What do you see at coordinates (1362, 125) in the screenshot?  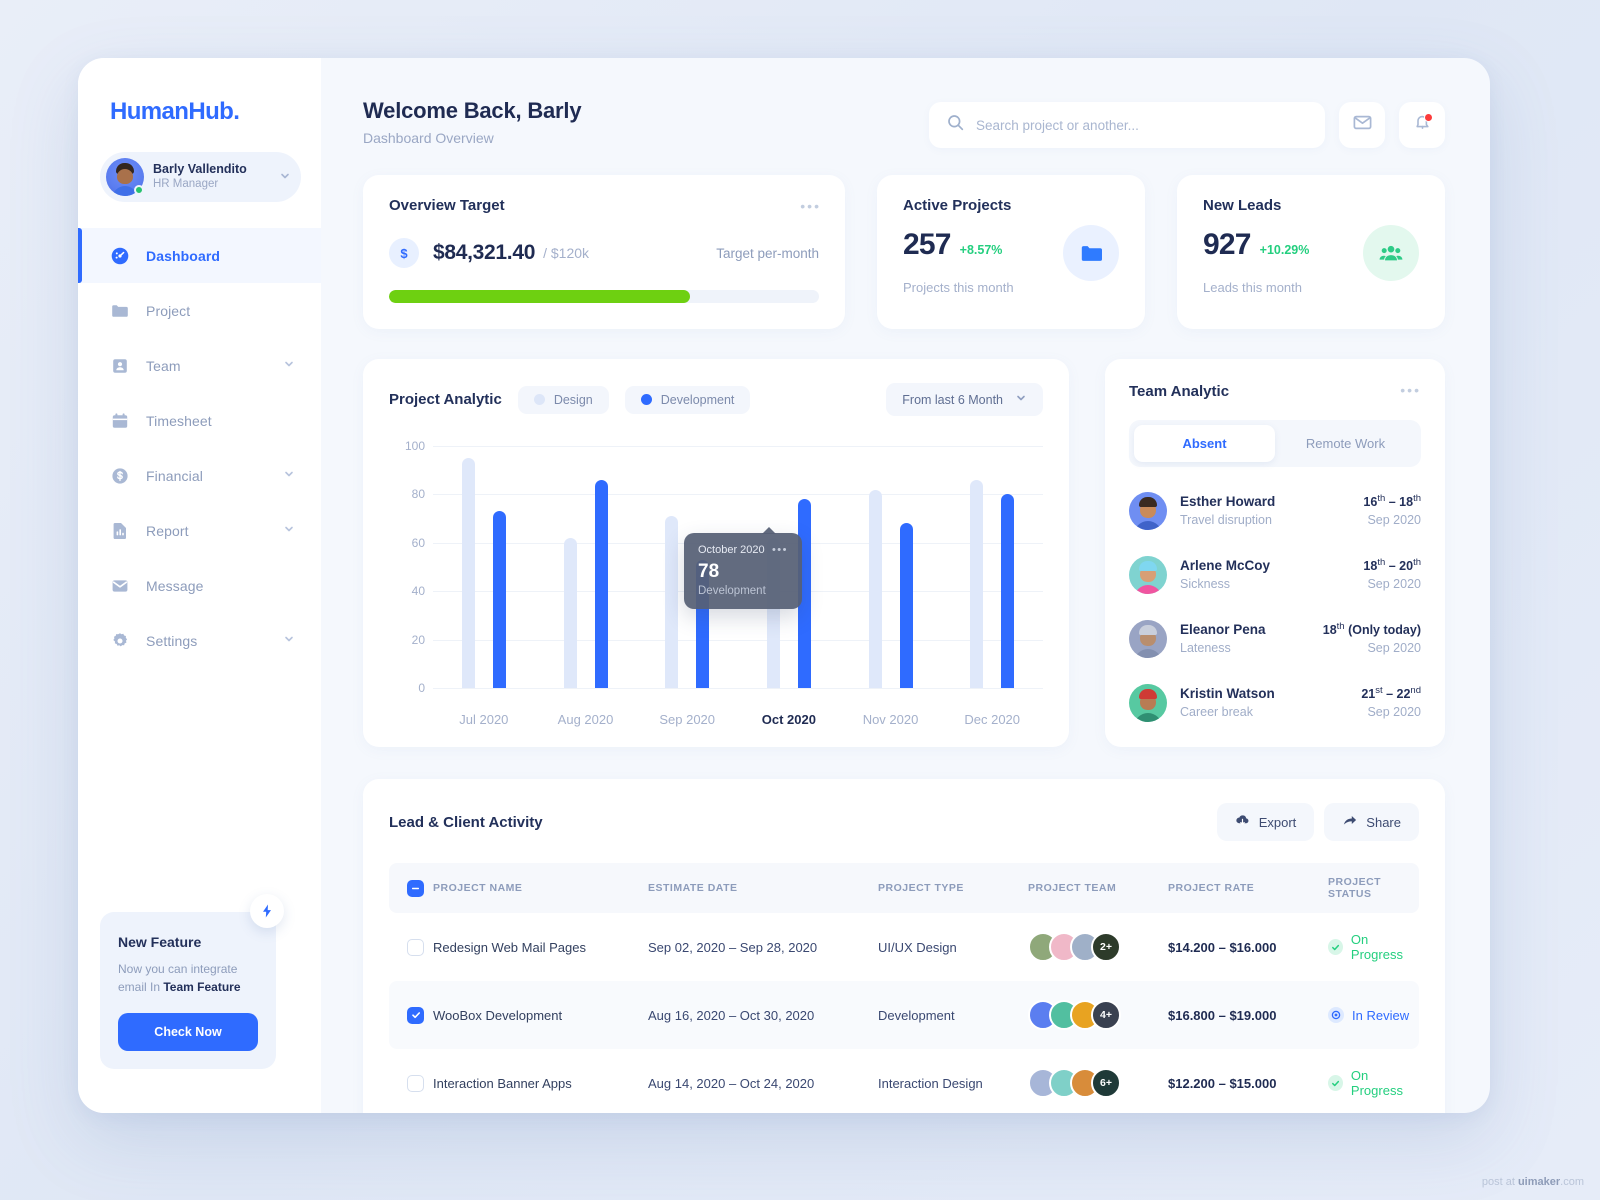 I see `mail-button` at bounding box center [1362, 125].